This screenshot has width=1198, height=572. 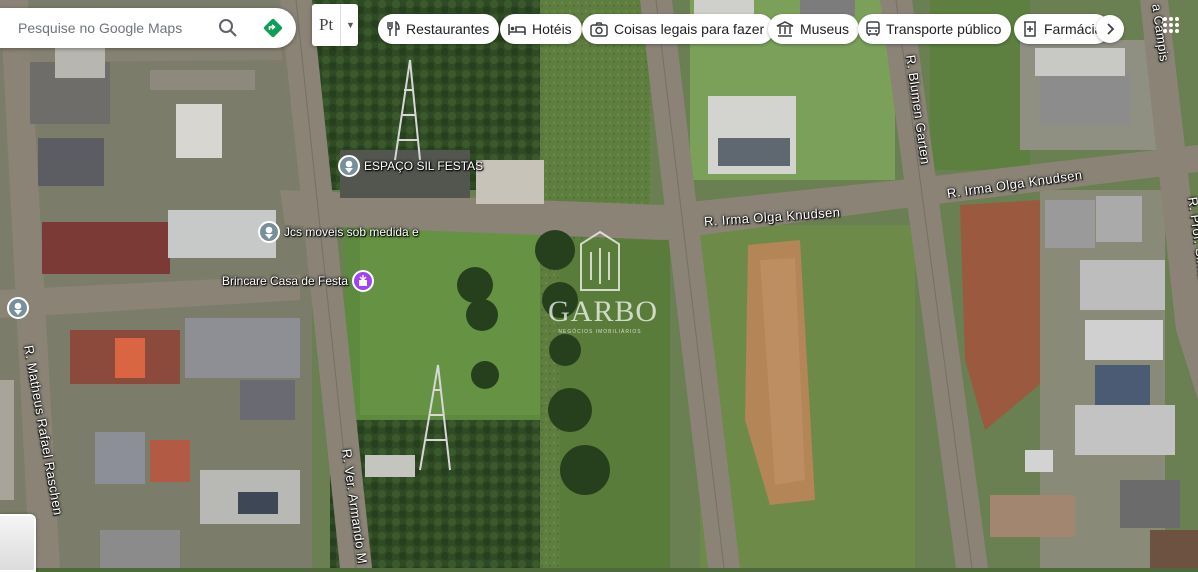 What do you see at coordinates (393, 28) in the screenshot?
I see `fork-knife-icon` at bounding box center [393, 28].